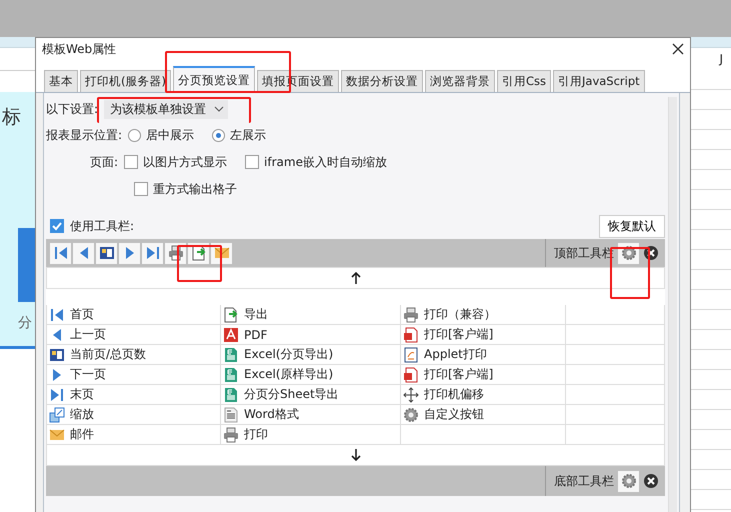 This screenshot has height=512, width=731. I want to click on radio-label: 居中展示, so click(170, 135).